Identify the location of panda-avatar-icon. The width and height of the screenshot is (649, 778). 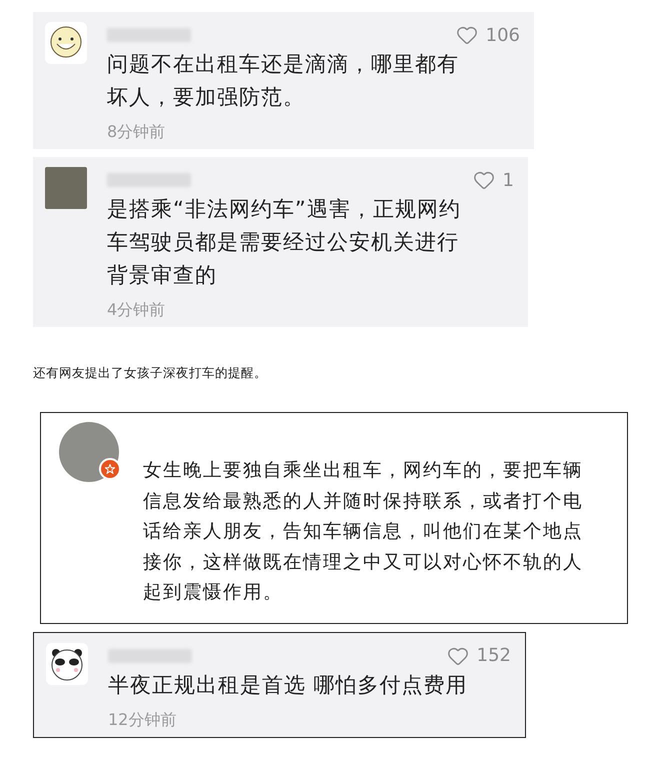
(67, 663).